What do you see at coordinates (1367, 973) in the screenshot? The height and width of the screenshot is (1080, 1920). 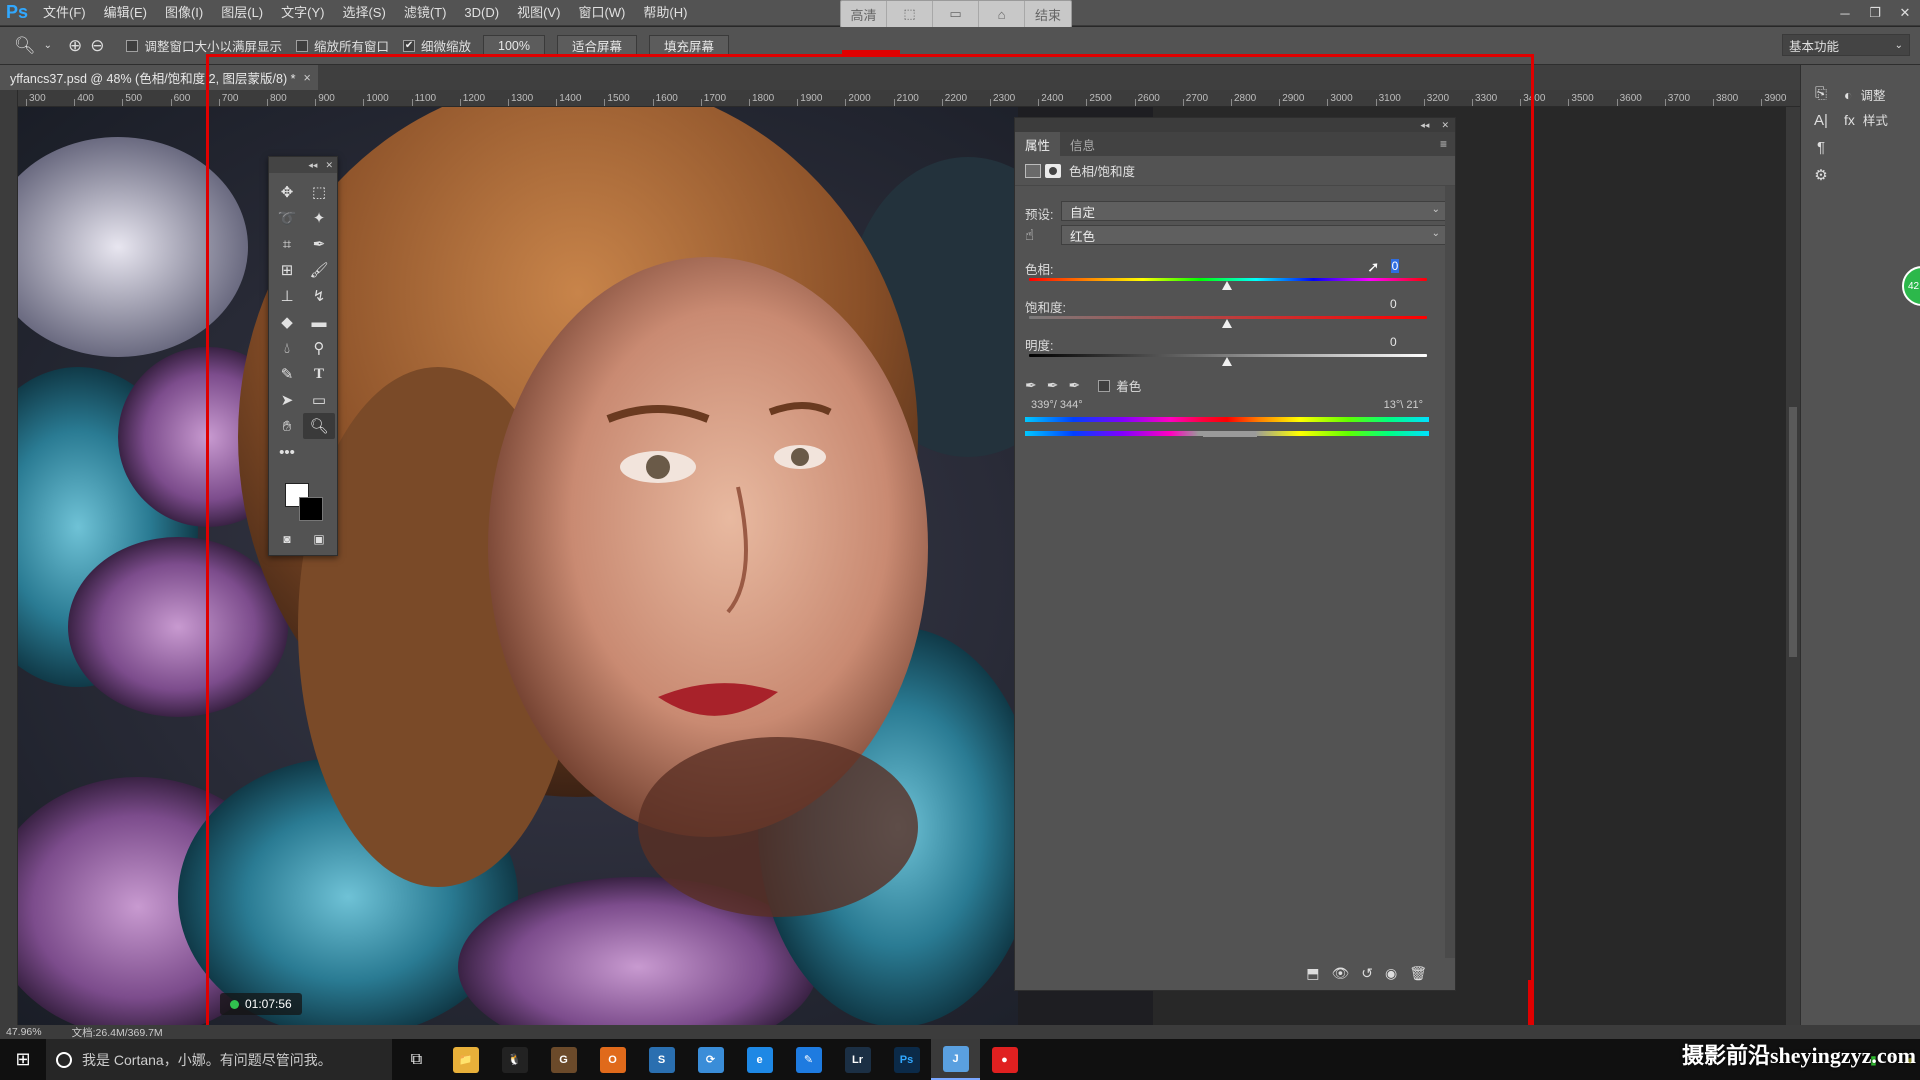 I see `reset-icon: ↺` at bounding box center [1367, 973].